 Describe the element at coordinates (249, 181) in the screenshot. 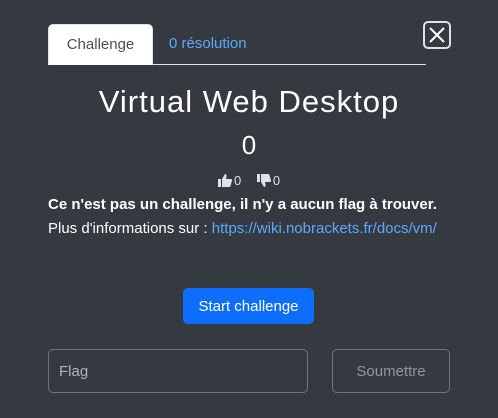

I see `vote-bar: 0 0` at that location.